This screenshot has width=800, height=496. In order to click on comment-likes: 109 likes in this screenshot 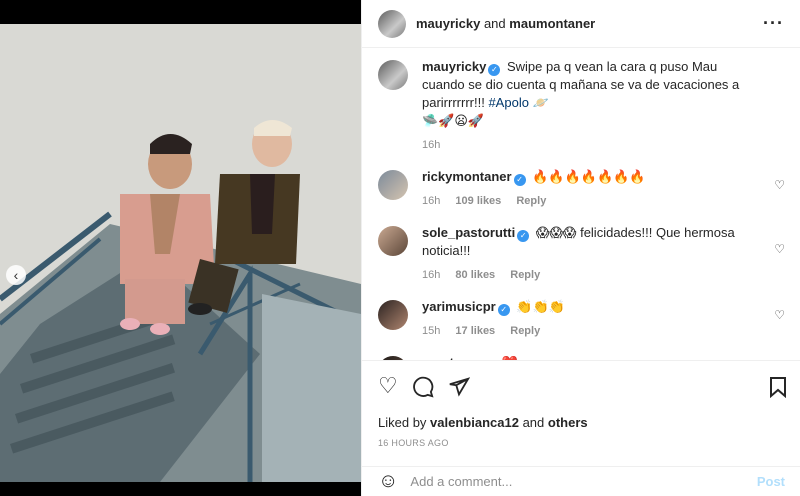, I will do `click(478, 201)`.